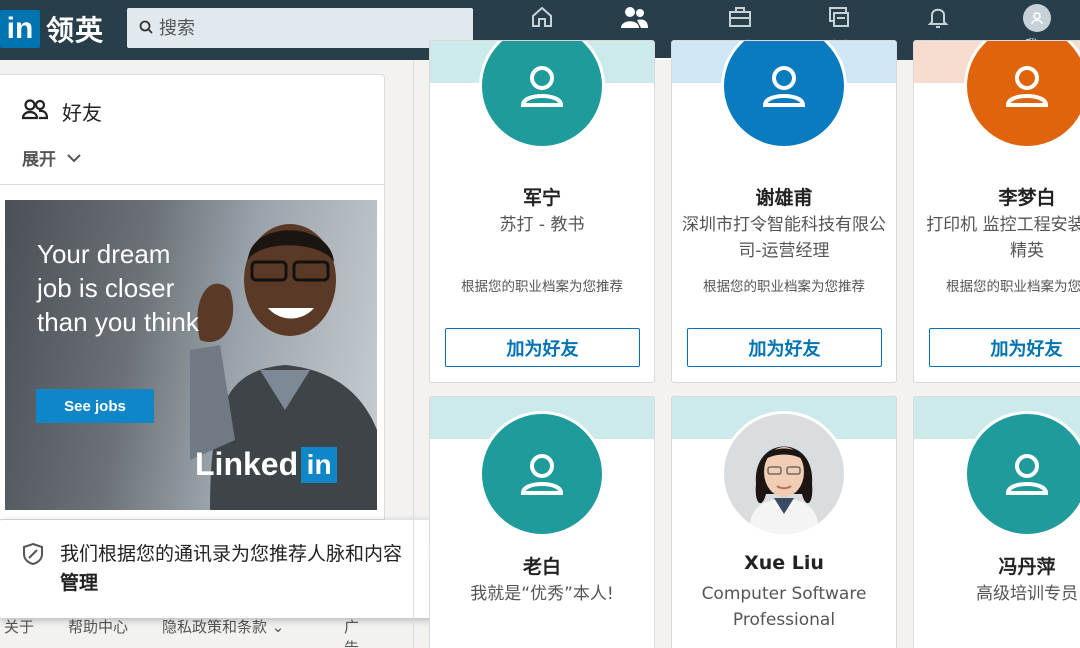 The width and height of the screenshot is (1080, 648). I want to click on person-title: 深圳市打令智能科技有限公司-运营经理, so click(784, 238).